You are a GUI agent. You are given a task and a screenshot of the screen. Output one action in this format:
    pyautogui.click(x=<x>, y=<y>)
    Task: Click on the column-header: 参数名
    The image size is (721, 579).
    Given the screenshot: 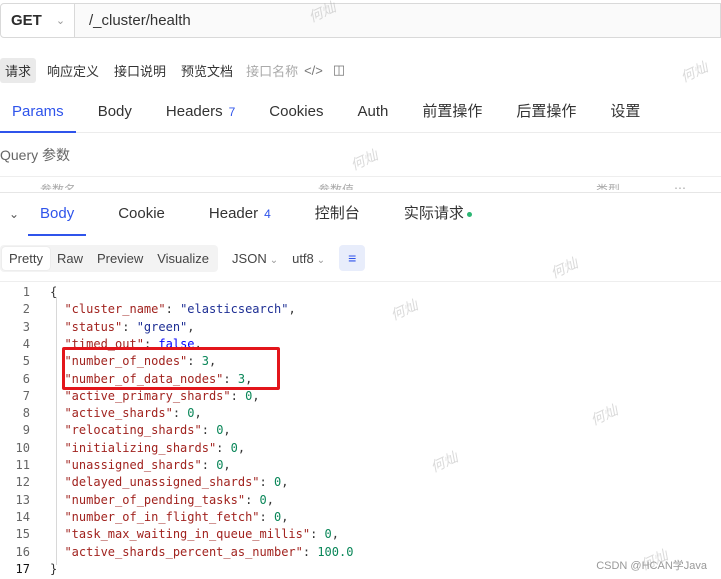 What is the action you would take?
    pyautogui.click(x=58, y=186)
    